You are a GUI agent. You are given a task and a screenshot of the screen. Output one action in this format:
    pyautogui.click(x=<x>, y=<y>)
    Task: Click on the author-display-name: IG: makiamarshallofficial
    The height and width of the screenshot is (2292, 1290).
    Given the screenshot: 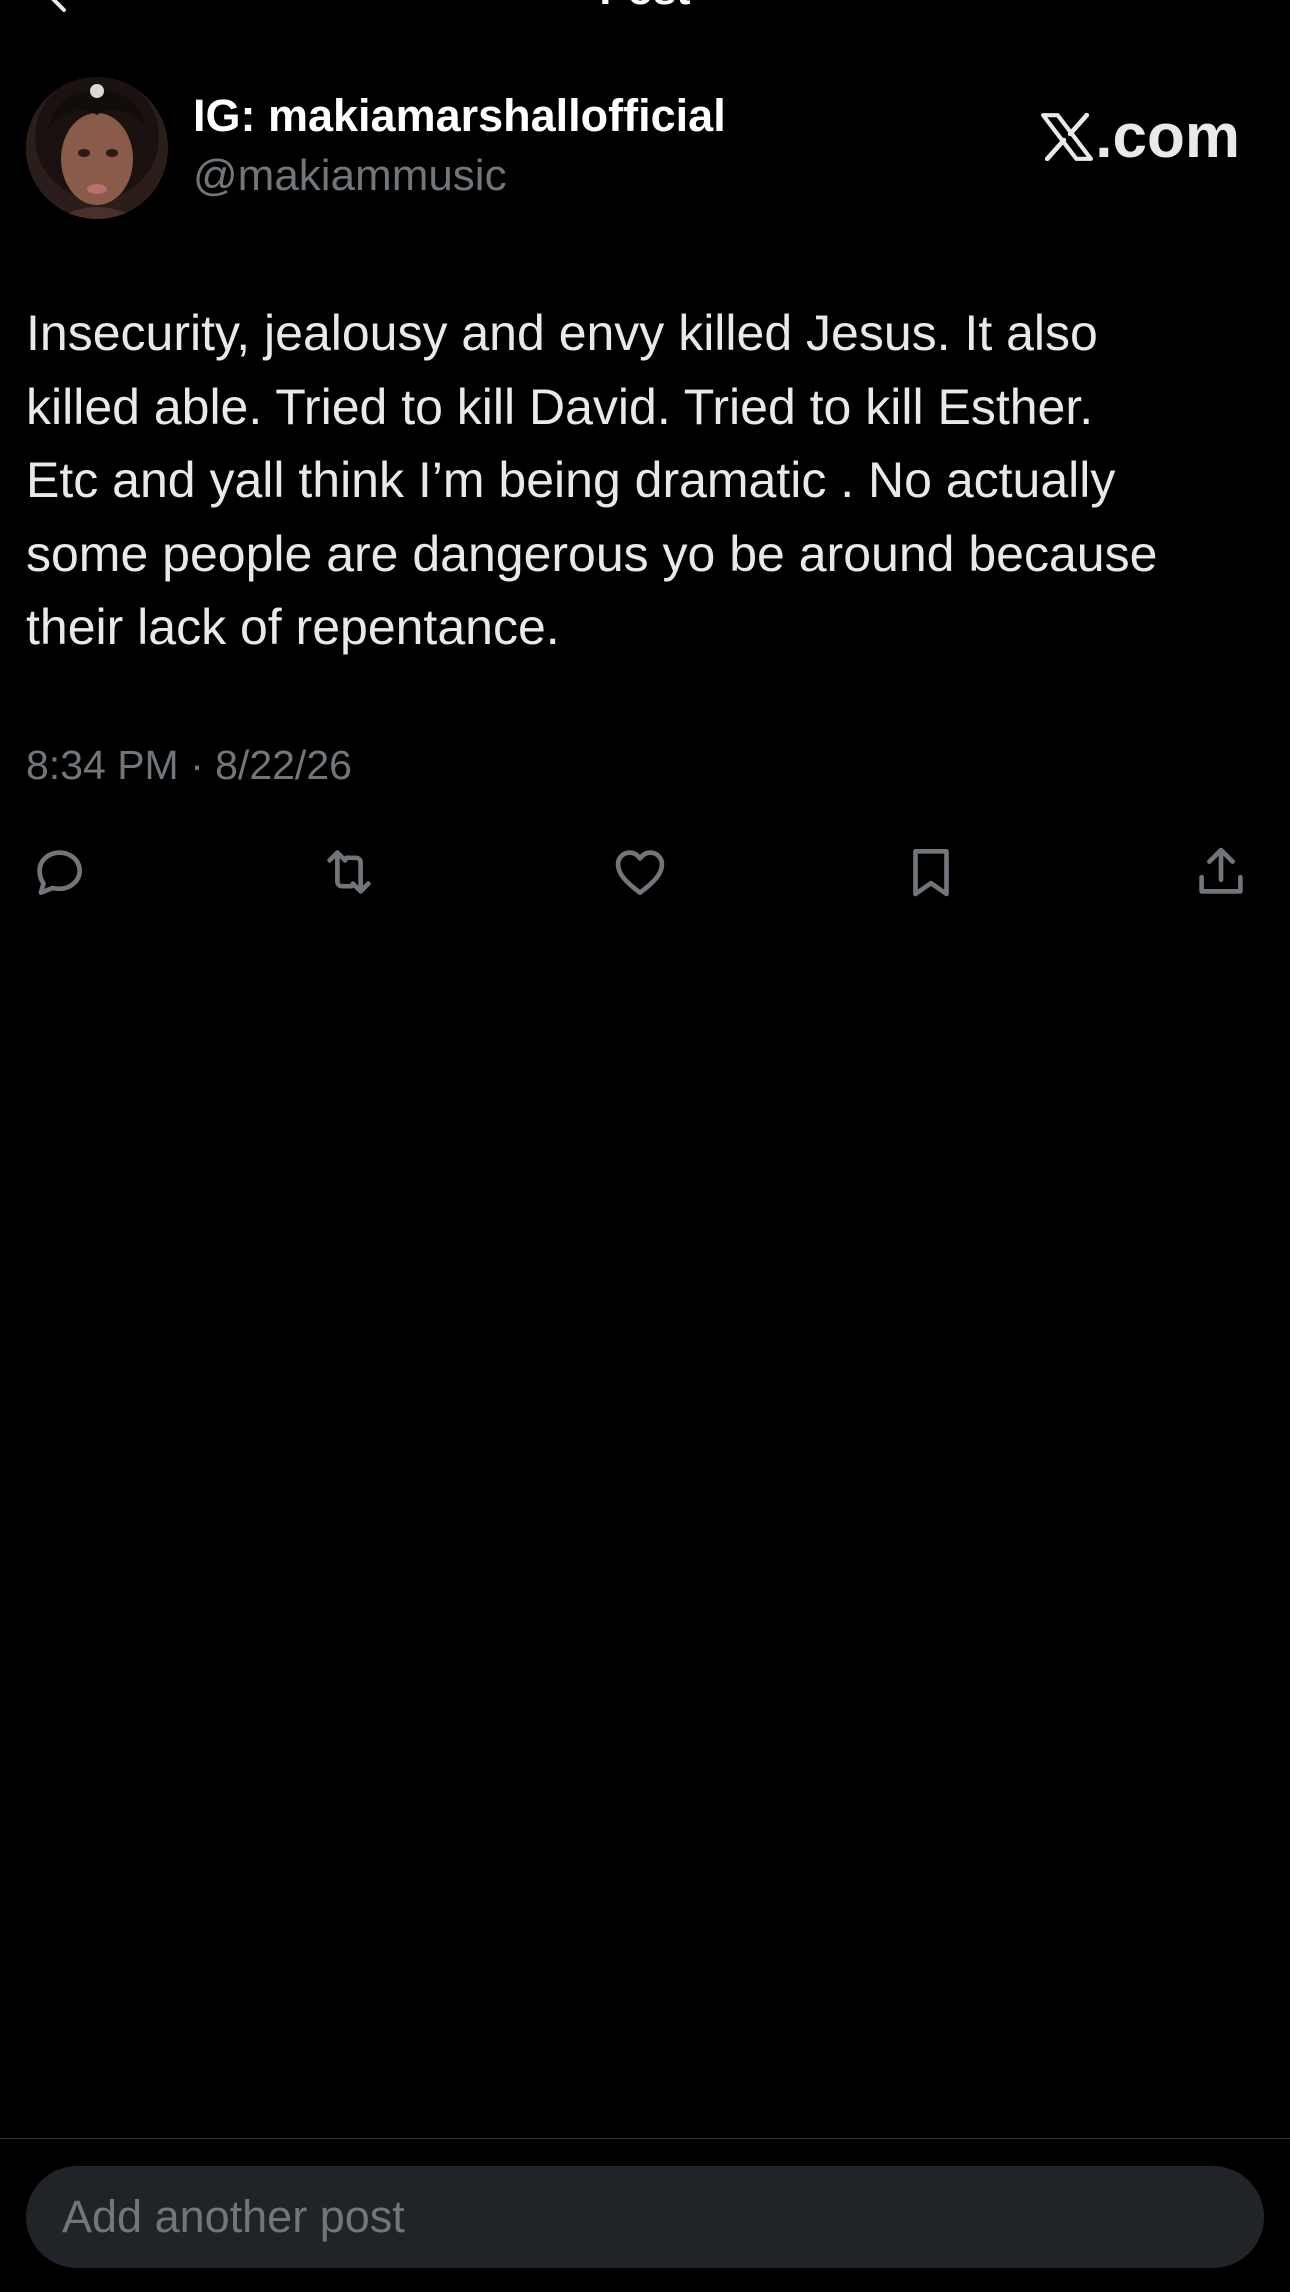 What is the action you would take?
    pyautogui.click(x=459, y=116)
    